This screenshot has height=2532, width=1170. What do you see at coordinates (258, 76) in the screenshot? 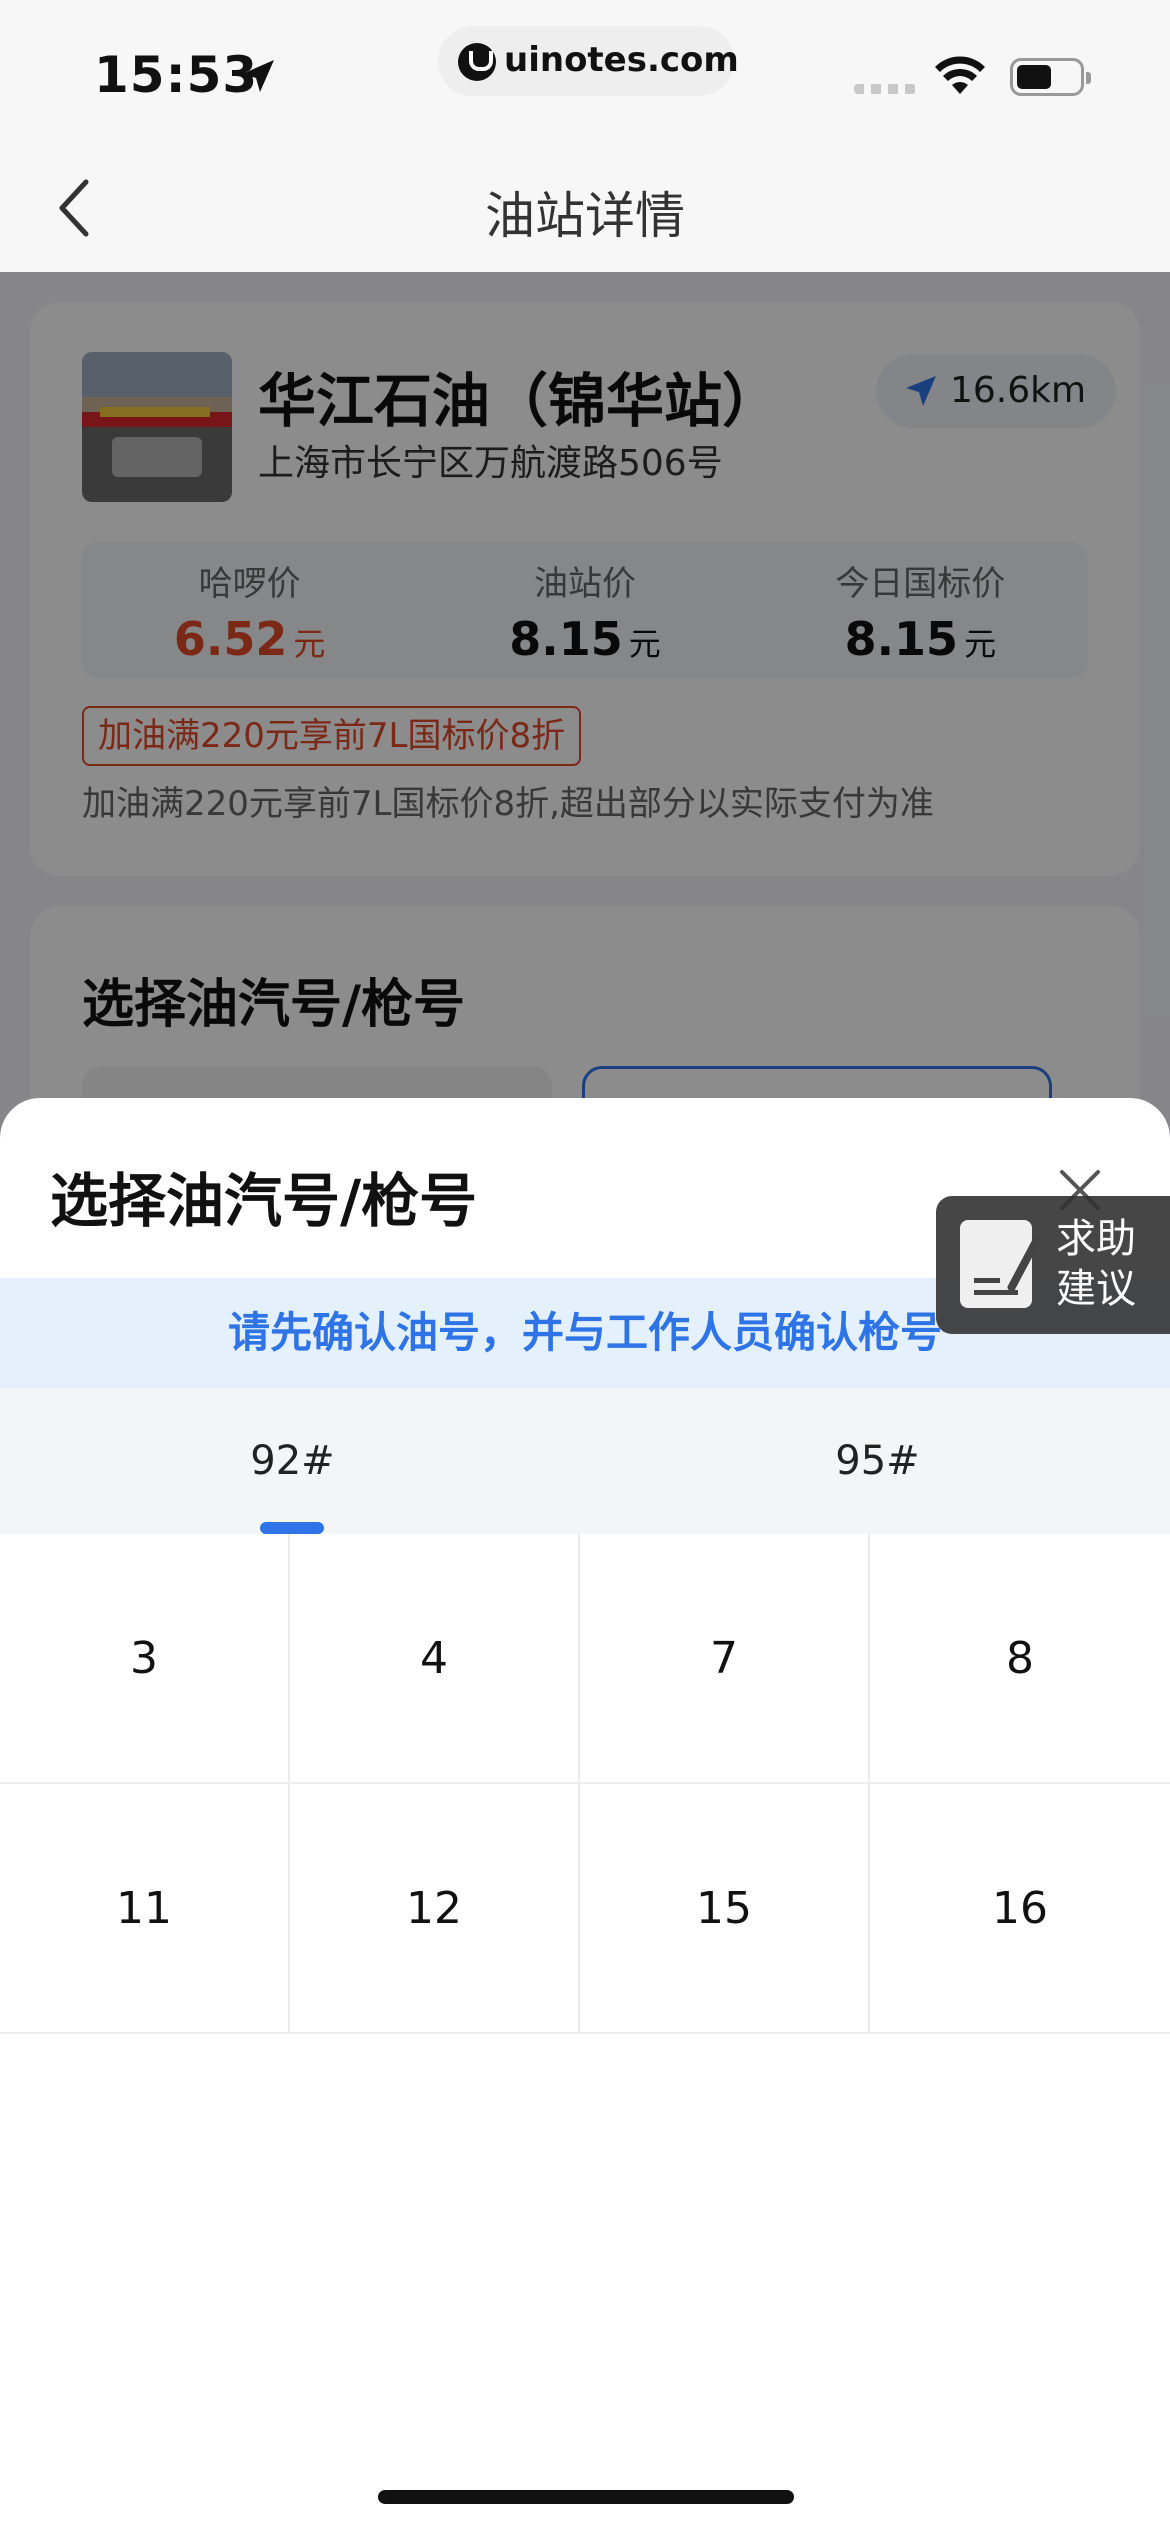
I see `location-arrow-icon` at bounding box center [258, 76].